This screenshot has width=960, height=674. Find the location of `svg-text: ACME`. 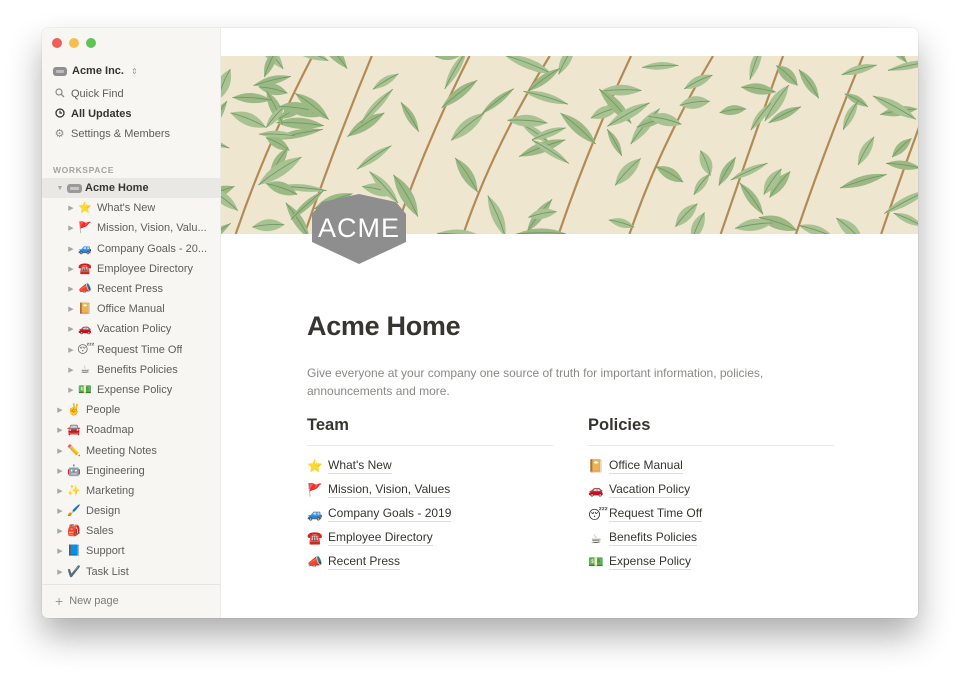

svg-text: ACME is located at coordinates (359, 228).